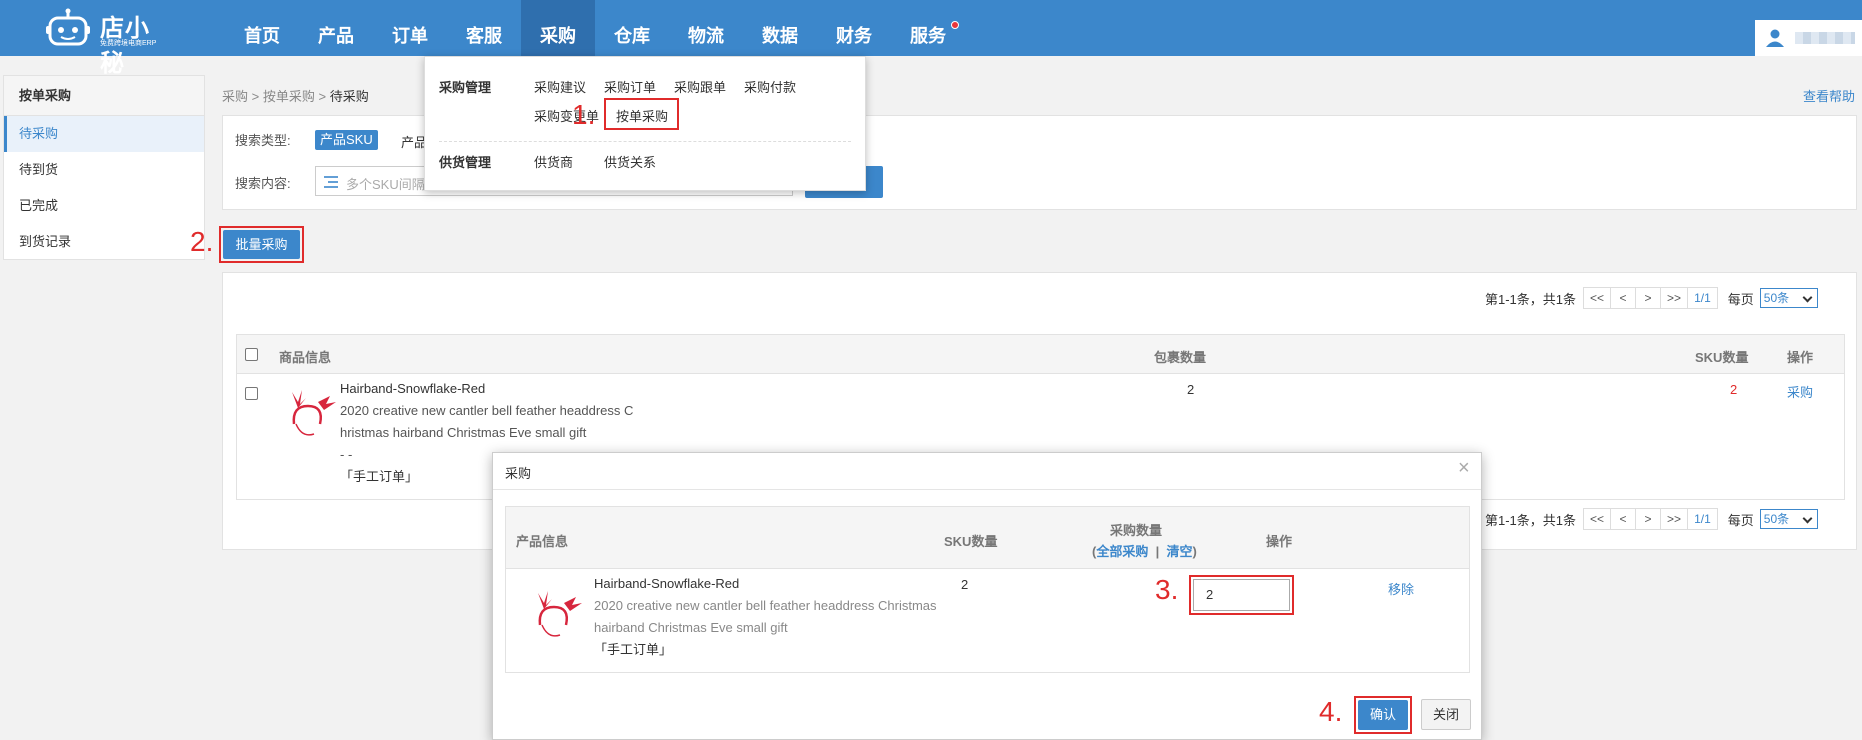  I want to click on menu-item-supply-relation: 供货关系, so click(630, 161).